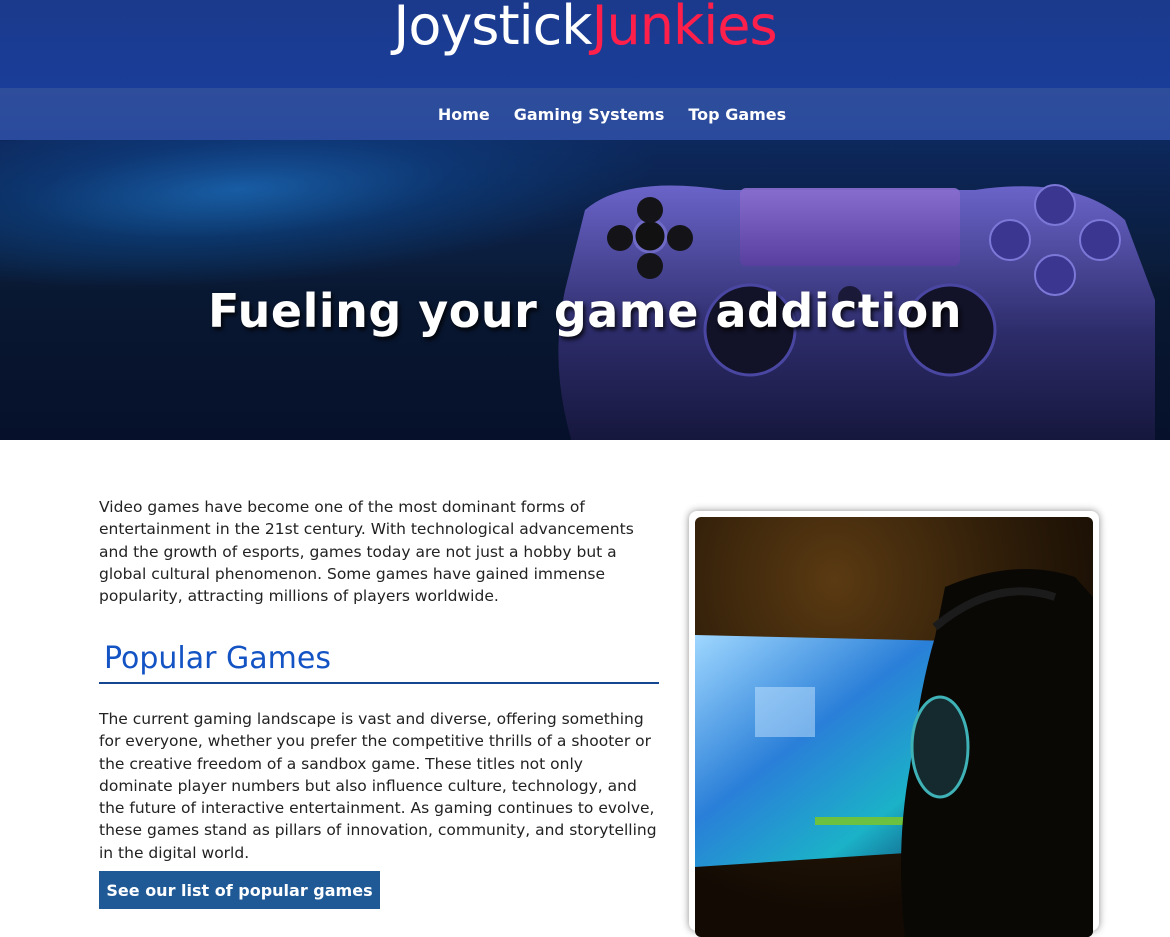 This screenshot has width=1170, height=937. I want to click on main-nav: Home Gaming Systems Top Games, so click(585, 114).